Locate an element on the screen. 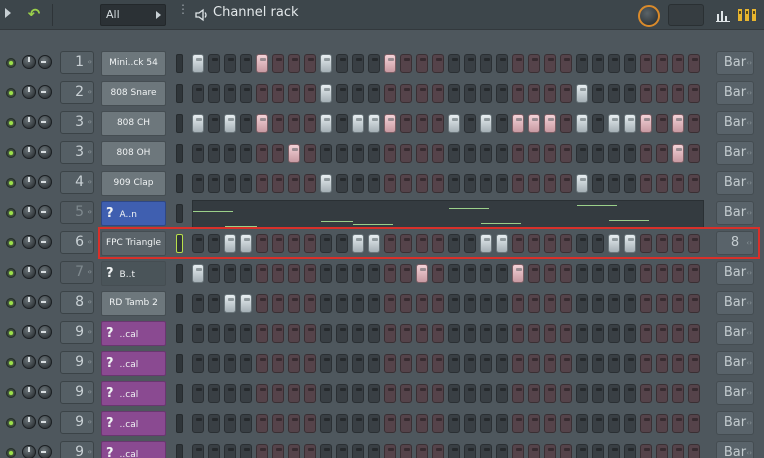  mixer-track-selector: 9 is located at coordinates (77, 449).